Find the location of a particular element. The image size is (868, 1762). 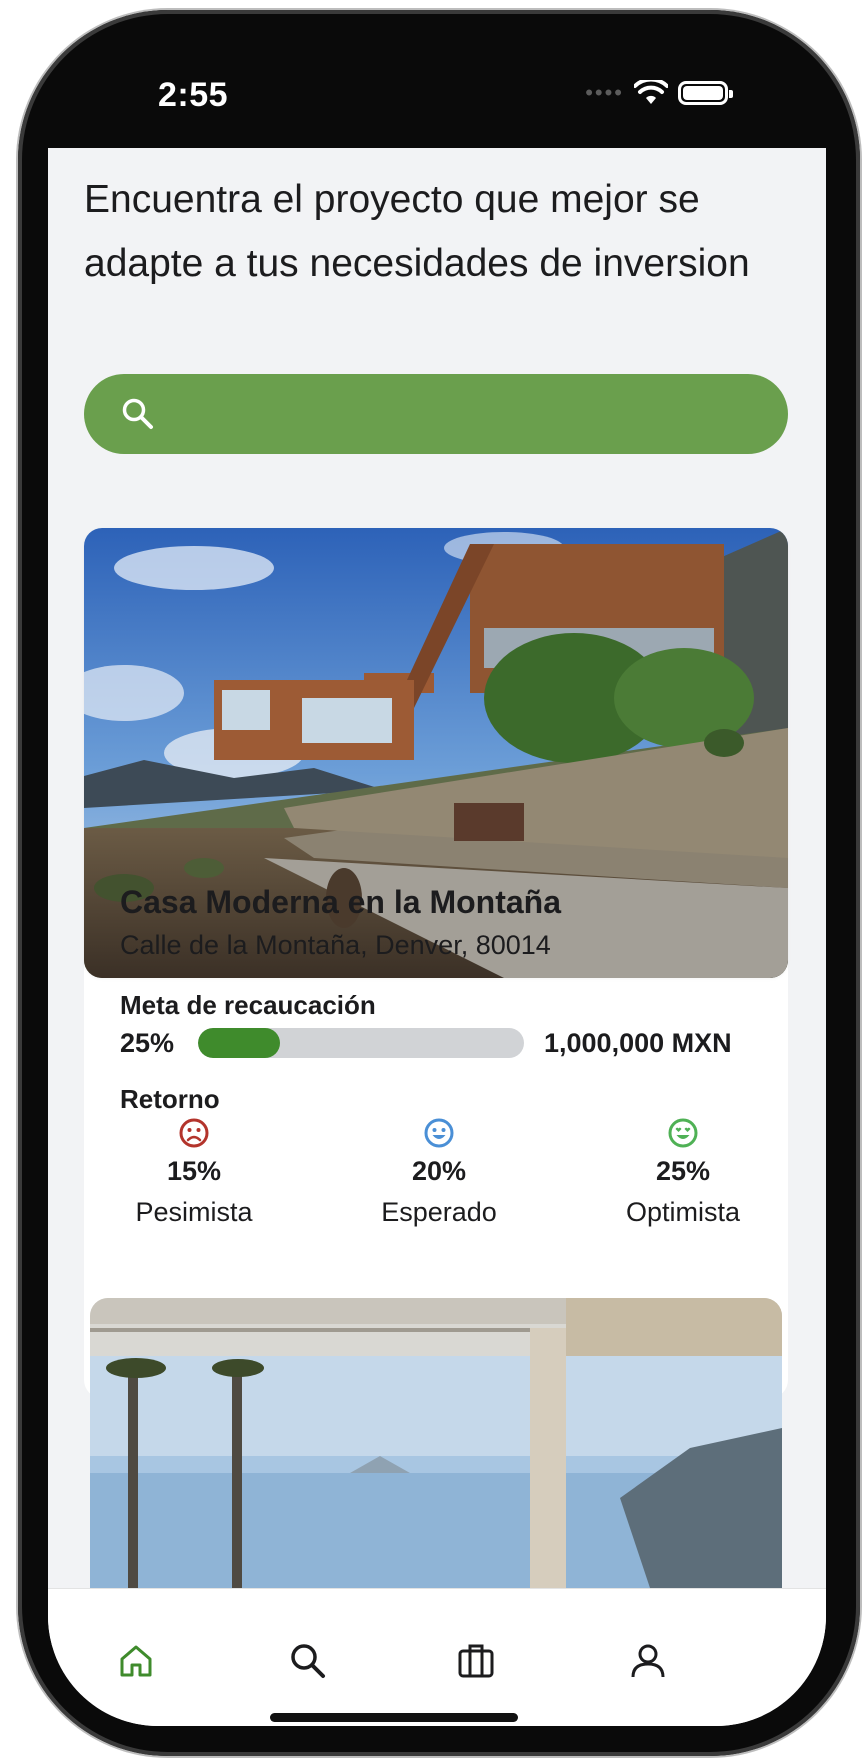

wifi-icon is located at coordinates (651, 92).